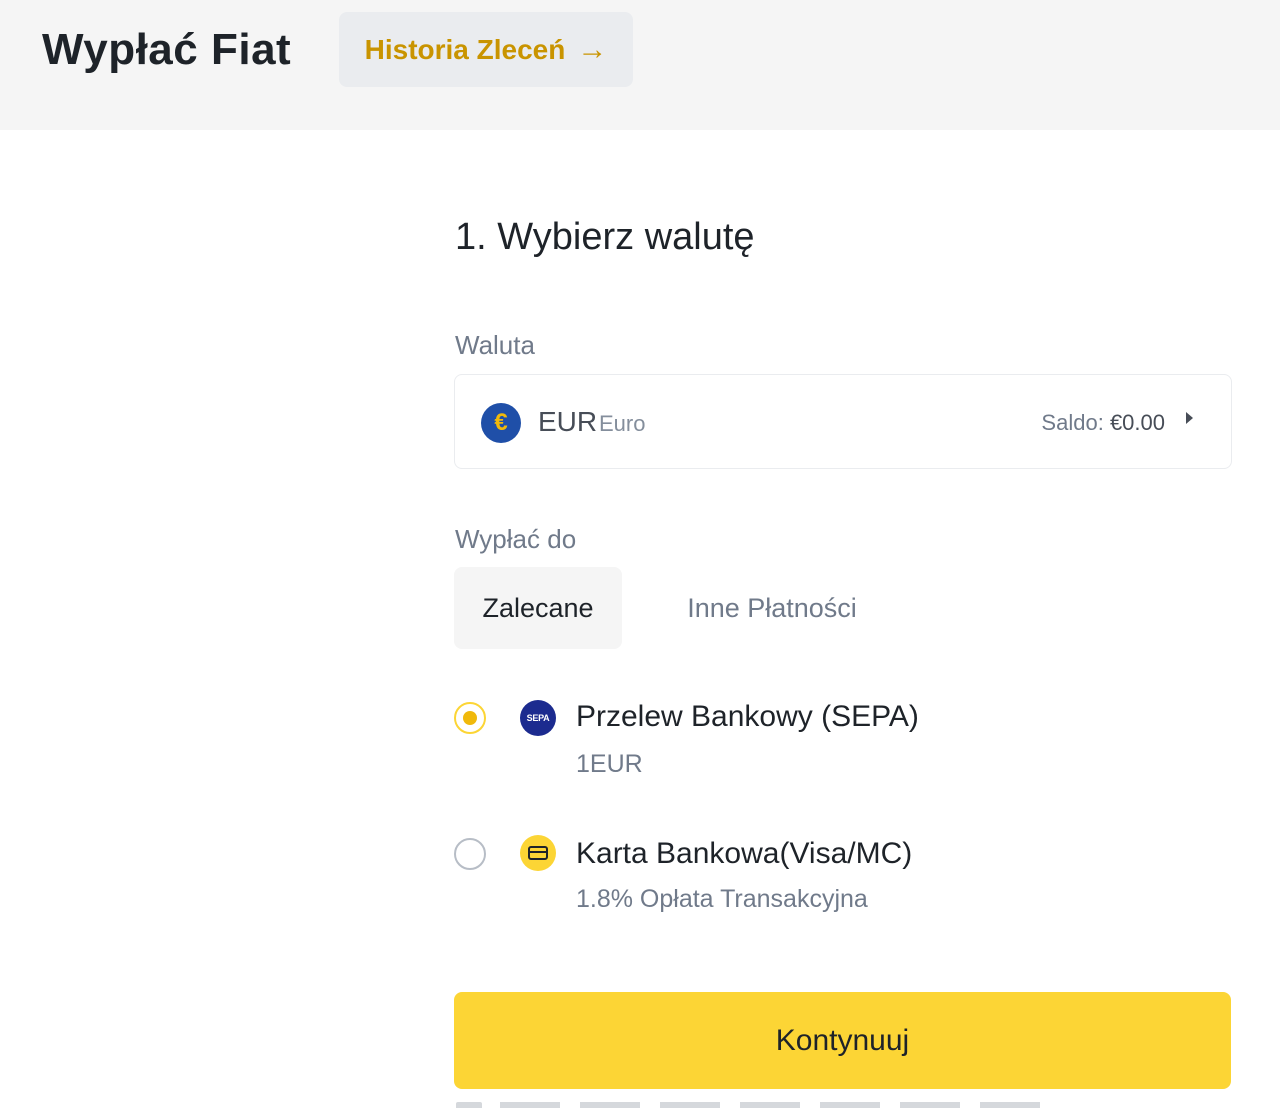 This screenshot has width=1280, height=1108. Describe the element at coordinates (538, 718) in the screenshot. I see `sepa-icon: SEPA` at that location.